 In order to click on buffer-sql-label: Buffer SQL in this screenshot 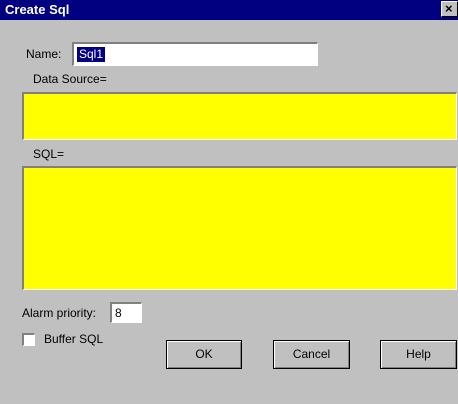, I will do `click(74, 339)`.